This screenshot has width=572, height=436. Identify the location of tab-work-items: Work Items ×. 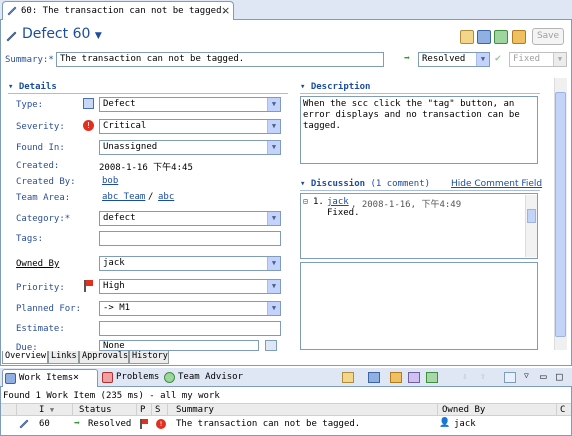
(50, 378).